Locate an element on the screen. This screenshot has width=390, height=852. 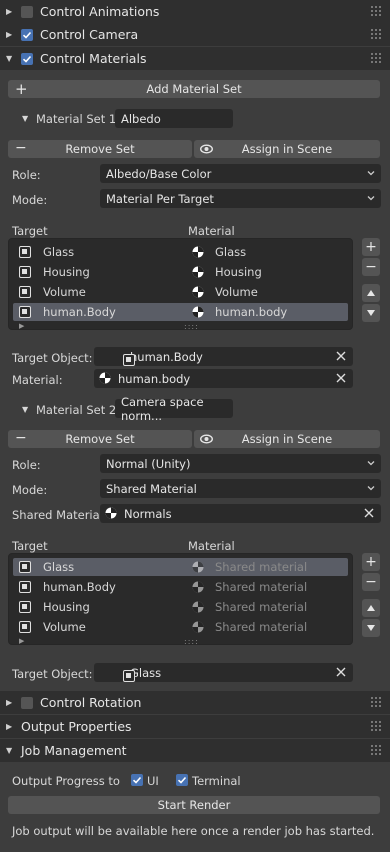
panel-title: Control Rotation is located at coordinates (91, 702).